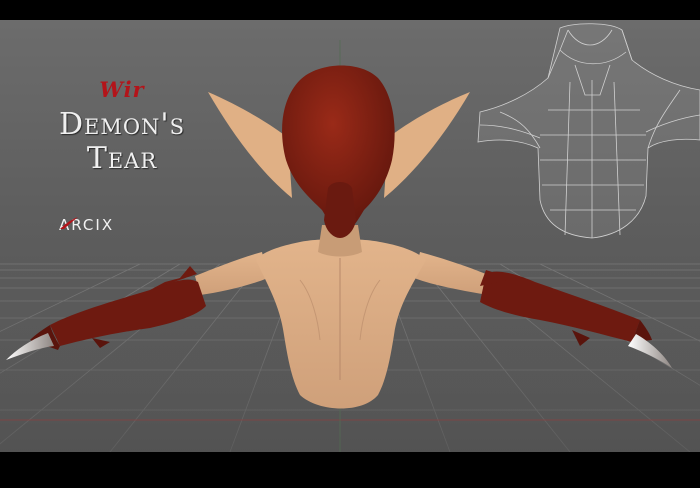  I want to click on hair-tail, so click(340, 210).